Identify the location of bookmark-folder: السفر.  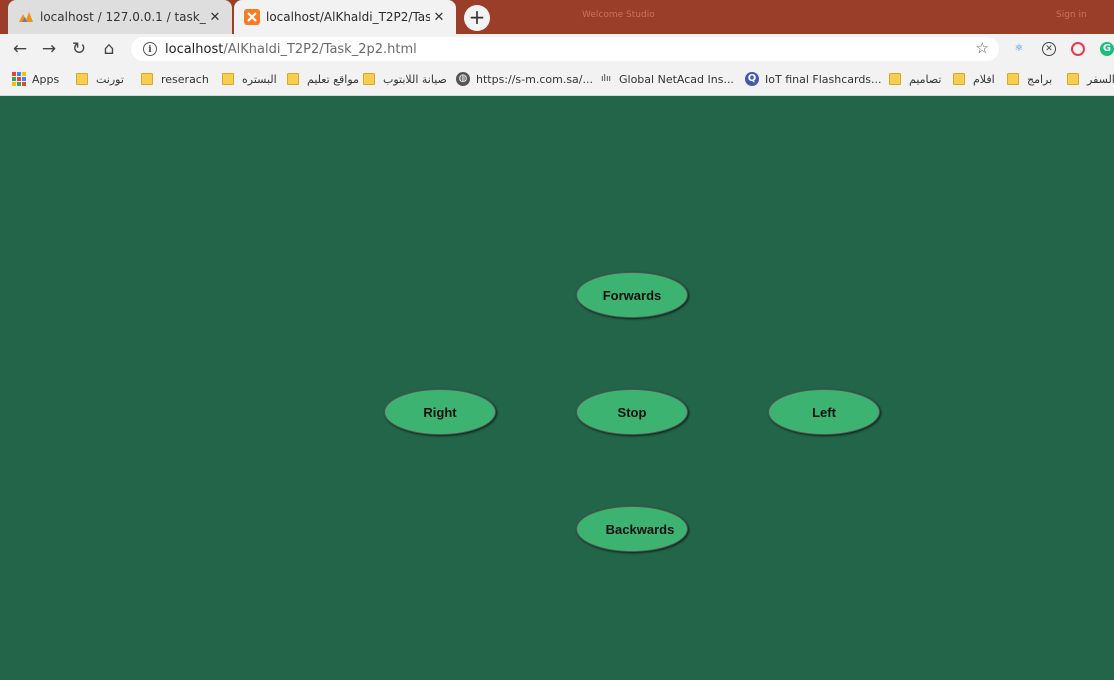
(1090, 79).